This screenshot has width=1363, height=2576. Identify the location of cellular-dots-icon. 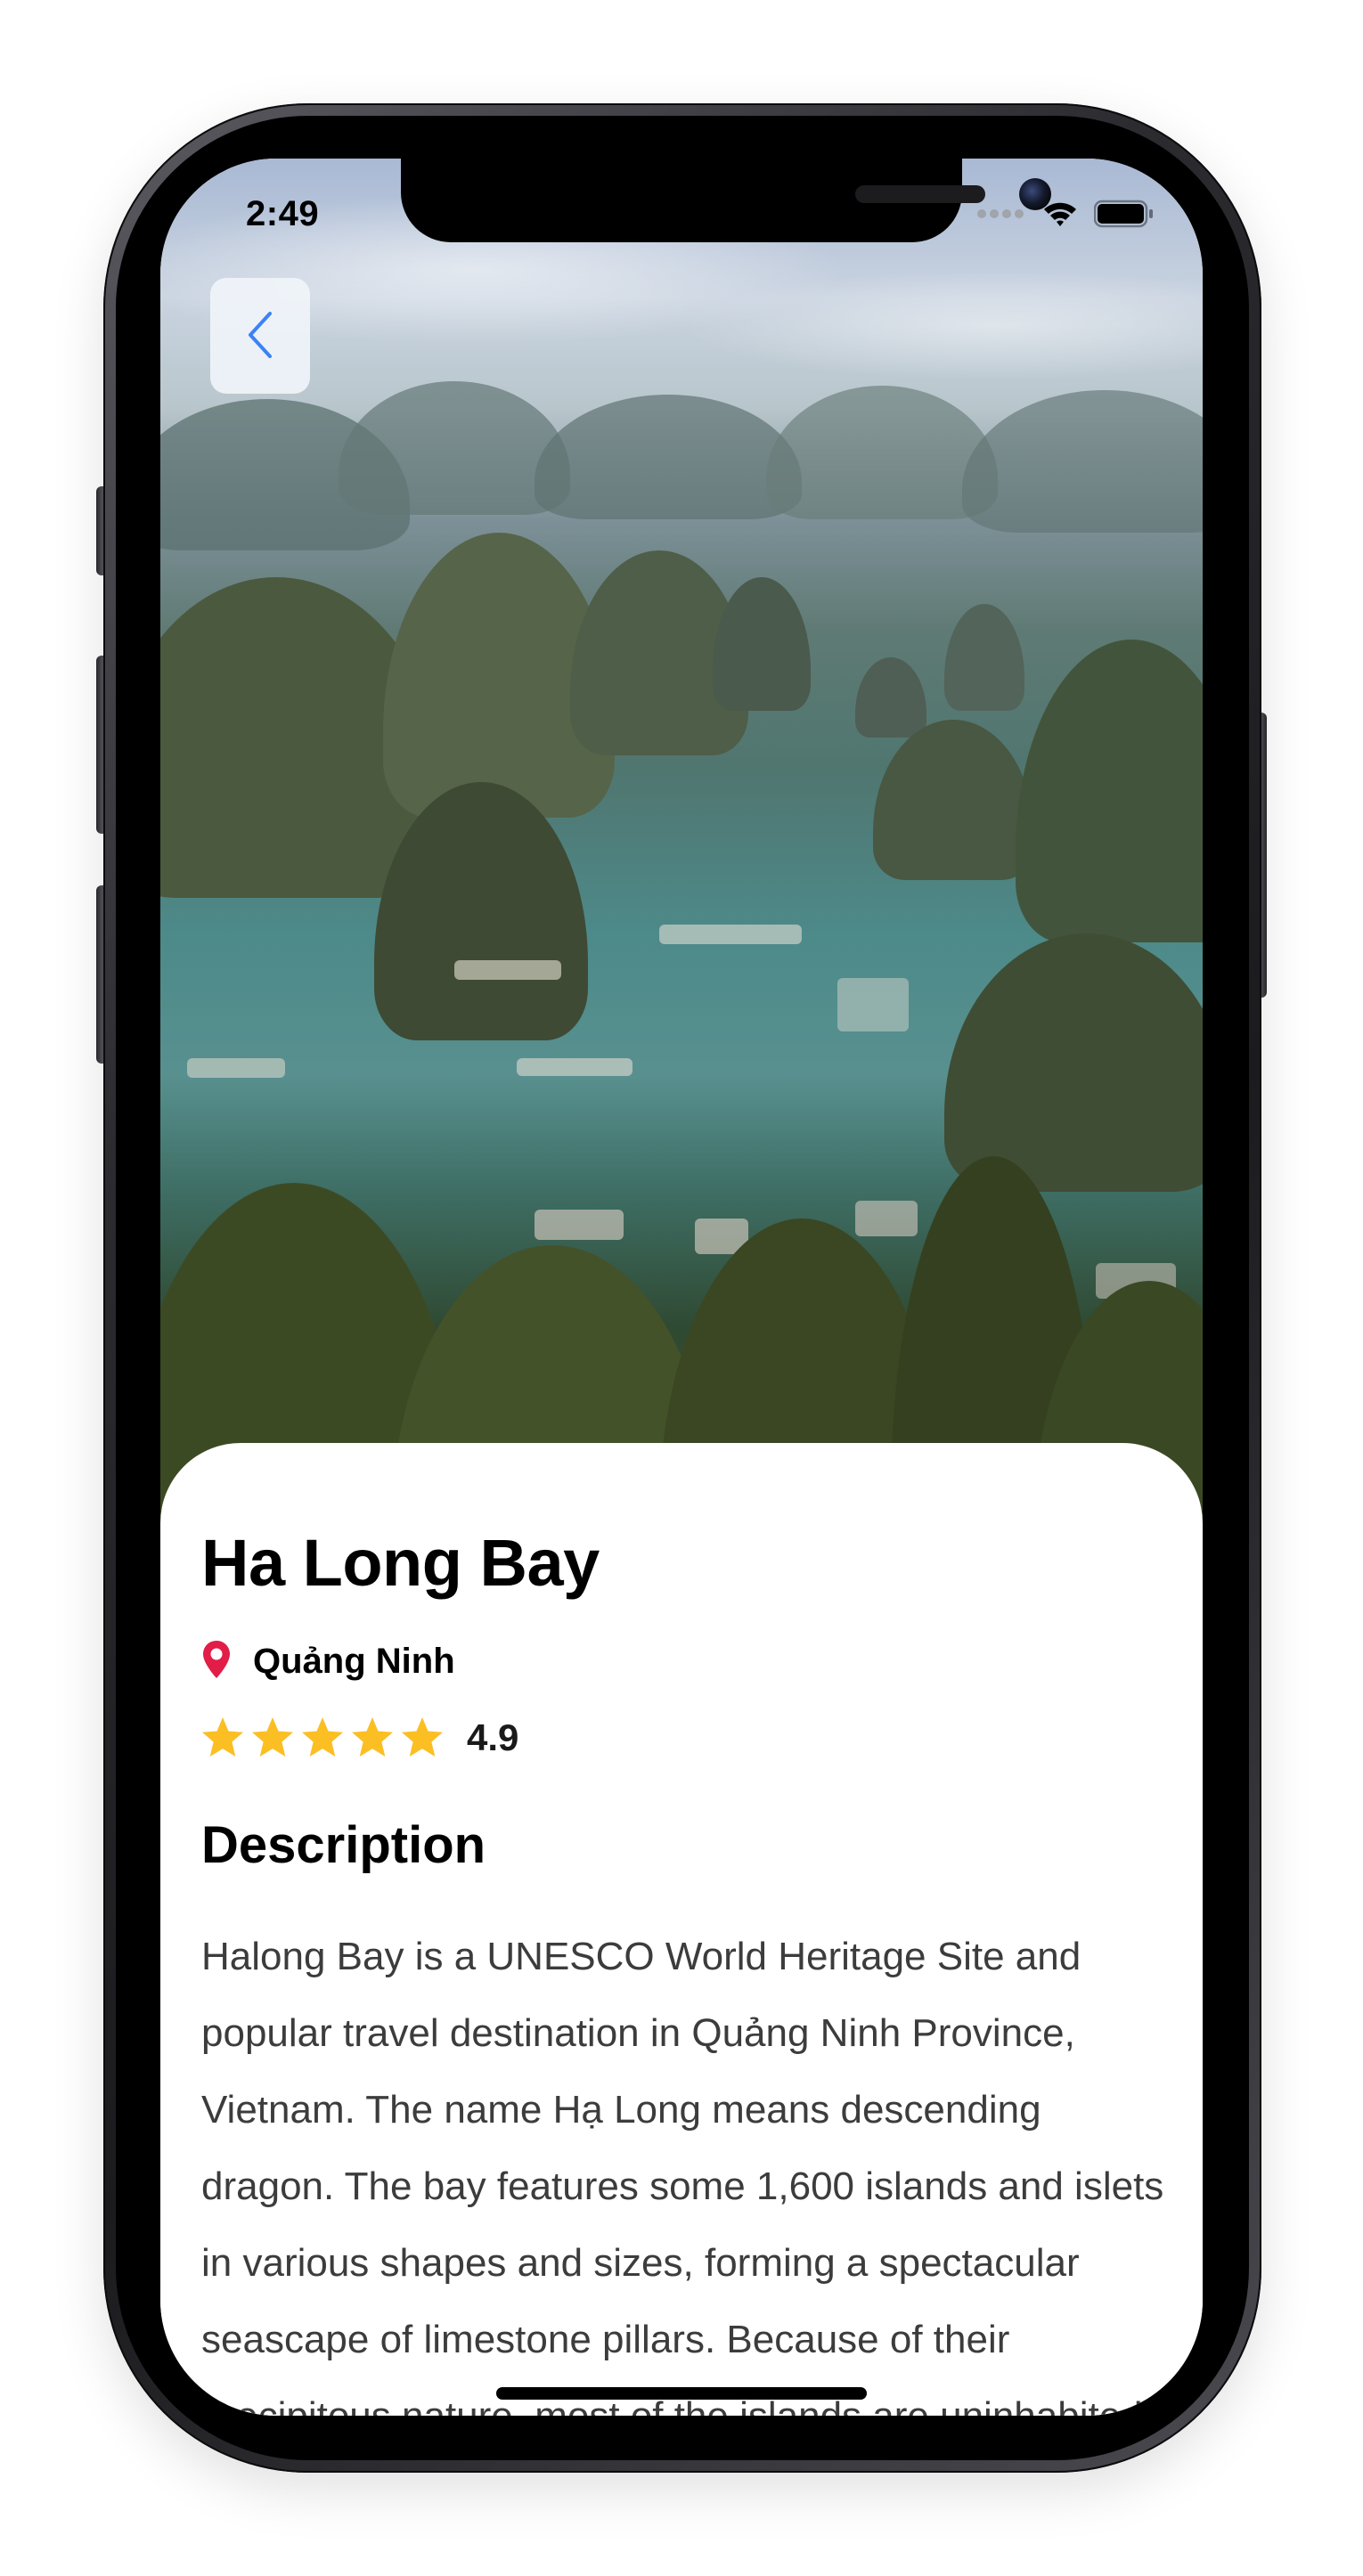
(1001, 216).